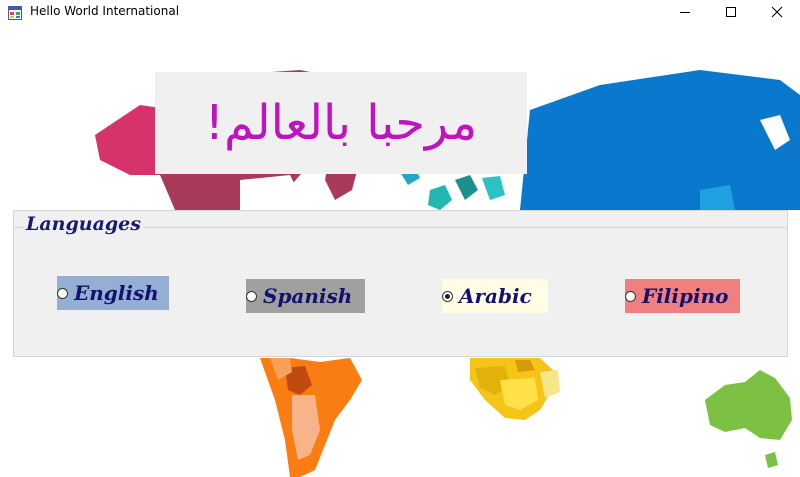 This screenshot has width=800, height=477. Describe the element at coordinates (630, 296) in the screenshot. I see `radio-filipino-indicator` at that location.